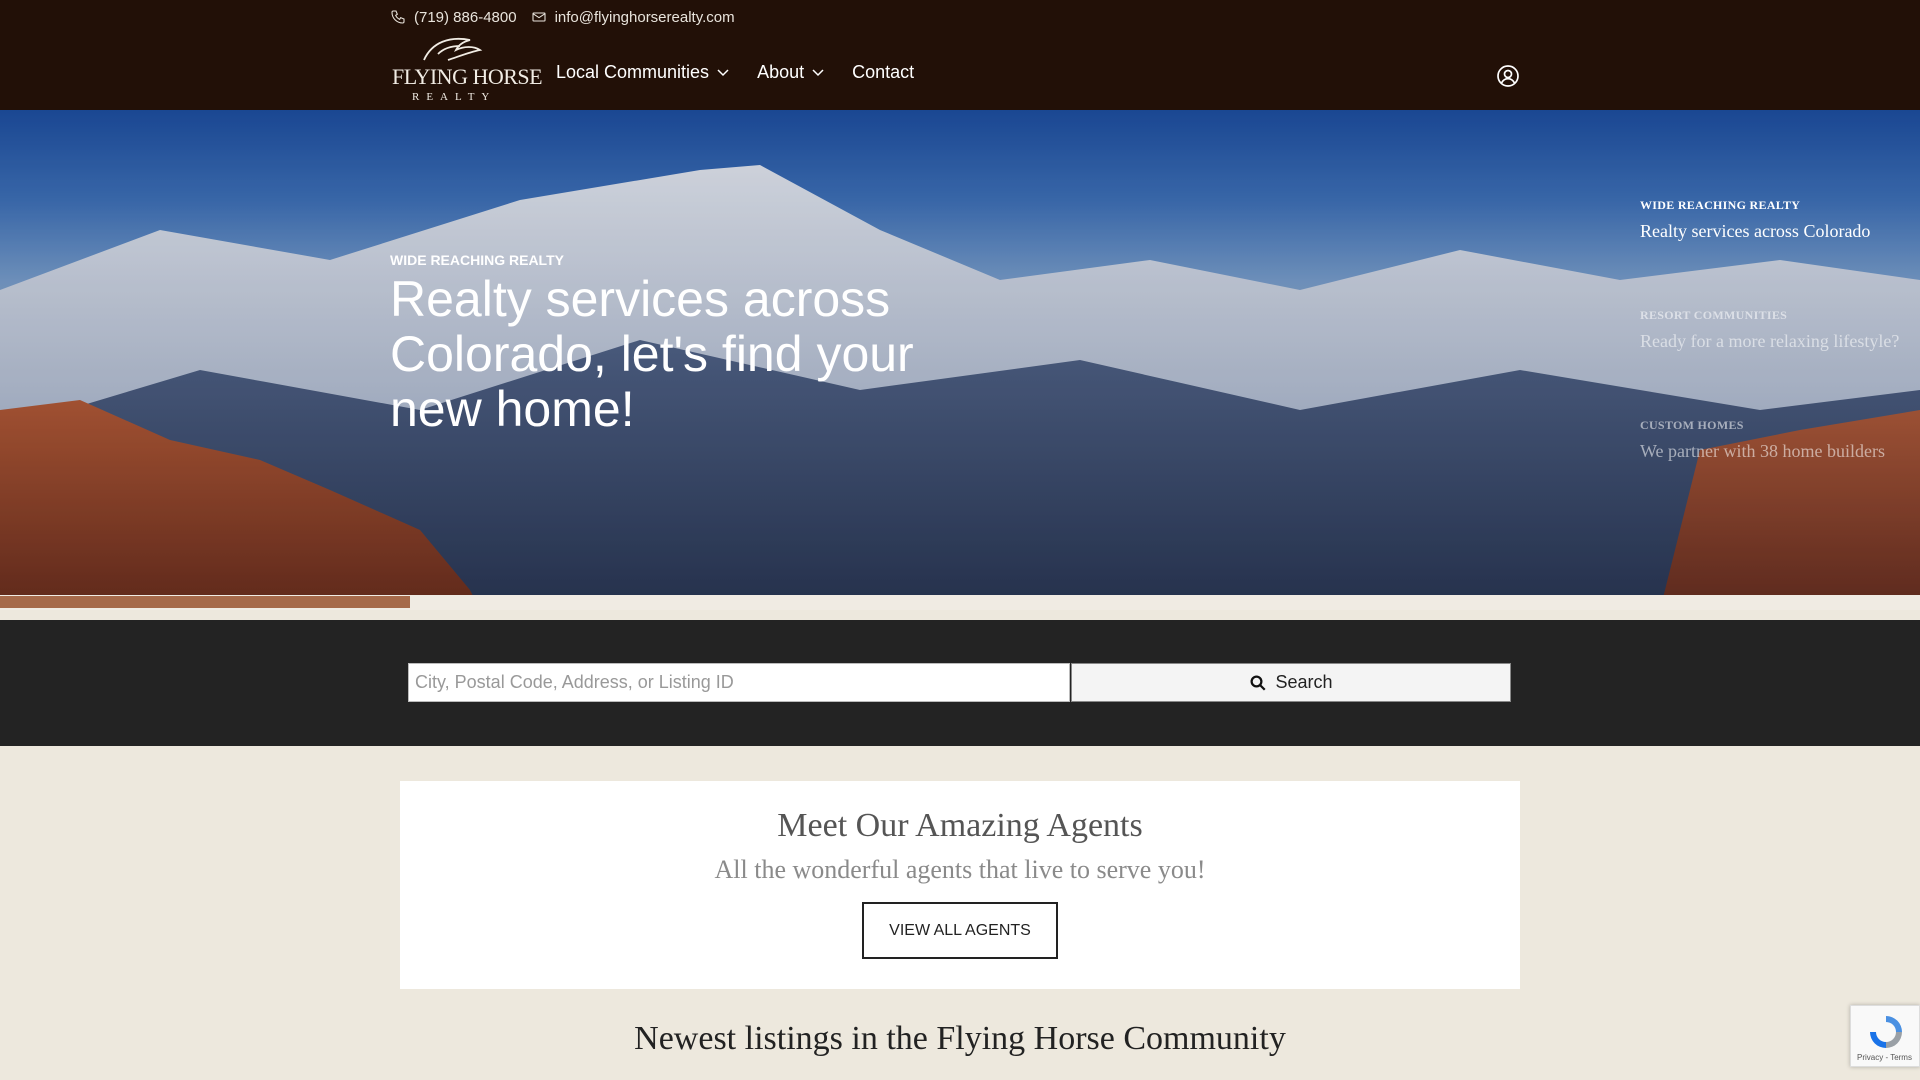 The height and width of the screenshot is (1080, 1920). What do you see at coordinates (1304, 682) in the screenshot?
I see `search-button-label: Search` at bounding box center [1304, 682].